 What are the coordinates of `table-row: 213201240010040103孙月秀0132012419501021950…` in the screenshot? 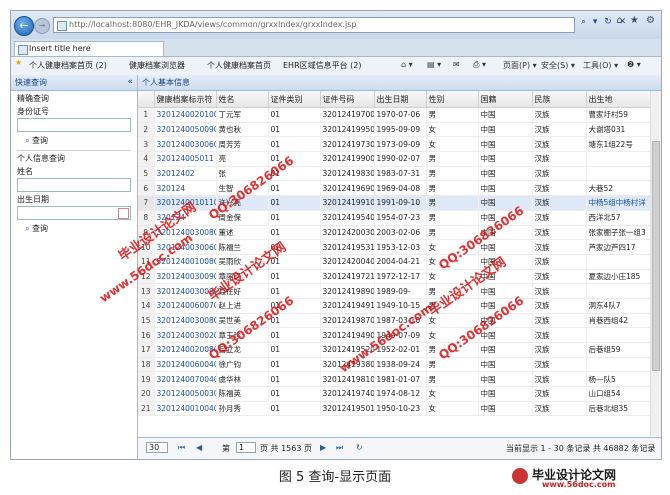 It's located at (394, 409).